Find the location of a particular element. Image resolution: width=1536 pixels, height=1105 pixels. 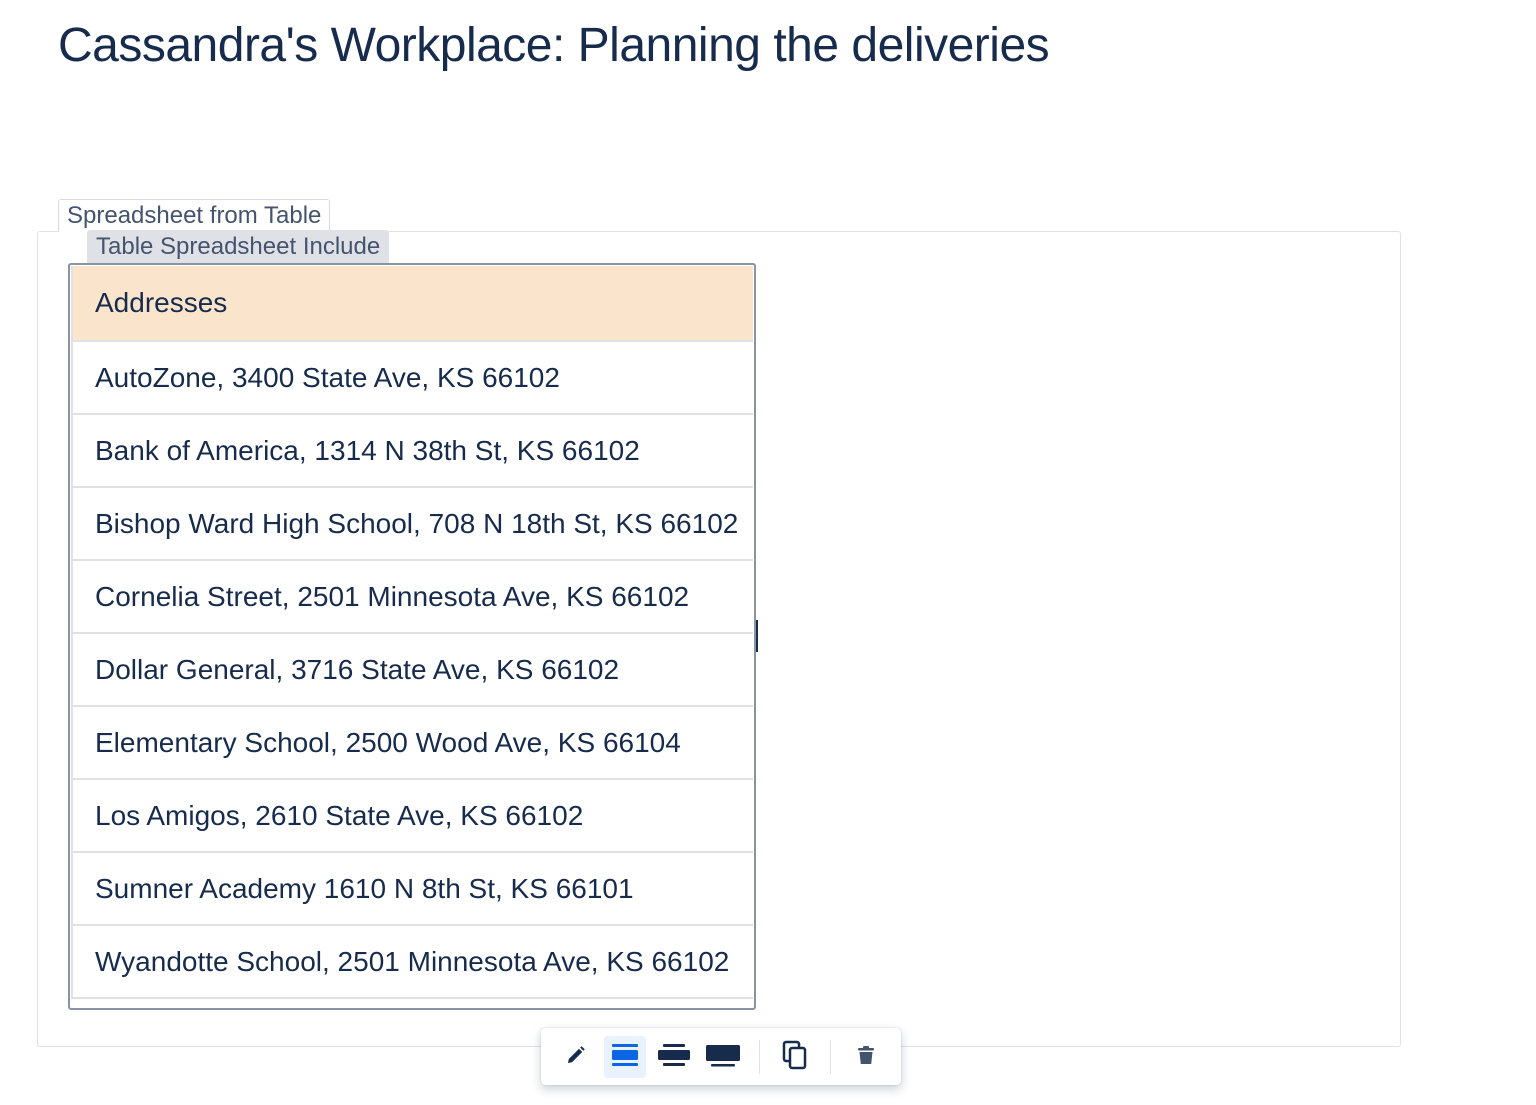

table-cell: Dollar General, 3716 State Ave, KS 66102 is located at coordinates (412, 670).